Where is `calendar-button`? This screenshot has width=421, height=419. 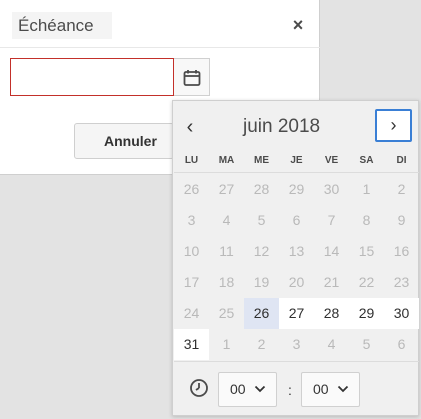
calendar-button is located at coordinates (192, 77).